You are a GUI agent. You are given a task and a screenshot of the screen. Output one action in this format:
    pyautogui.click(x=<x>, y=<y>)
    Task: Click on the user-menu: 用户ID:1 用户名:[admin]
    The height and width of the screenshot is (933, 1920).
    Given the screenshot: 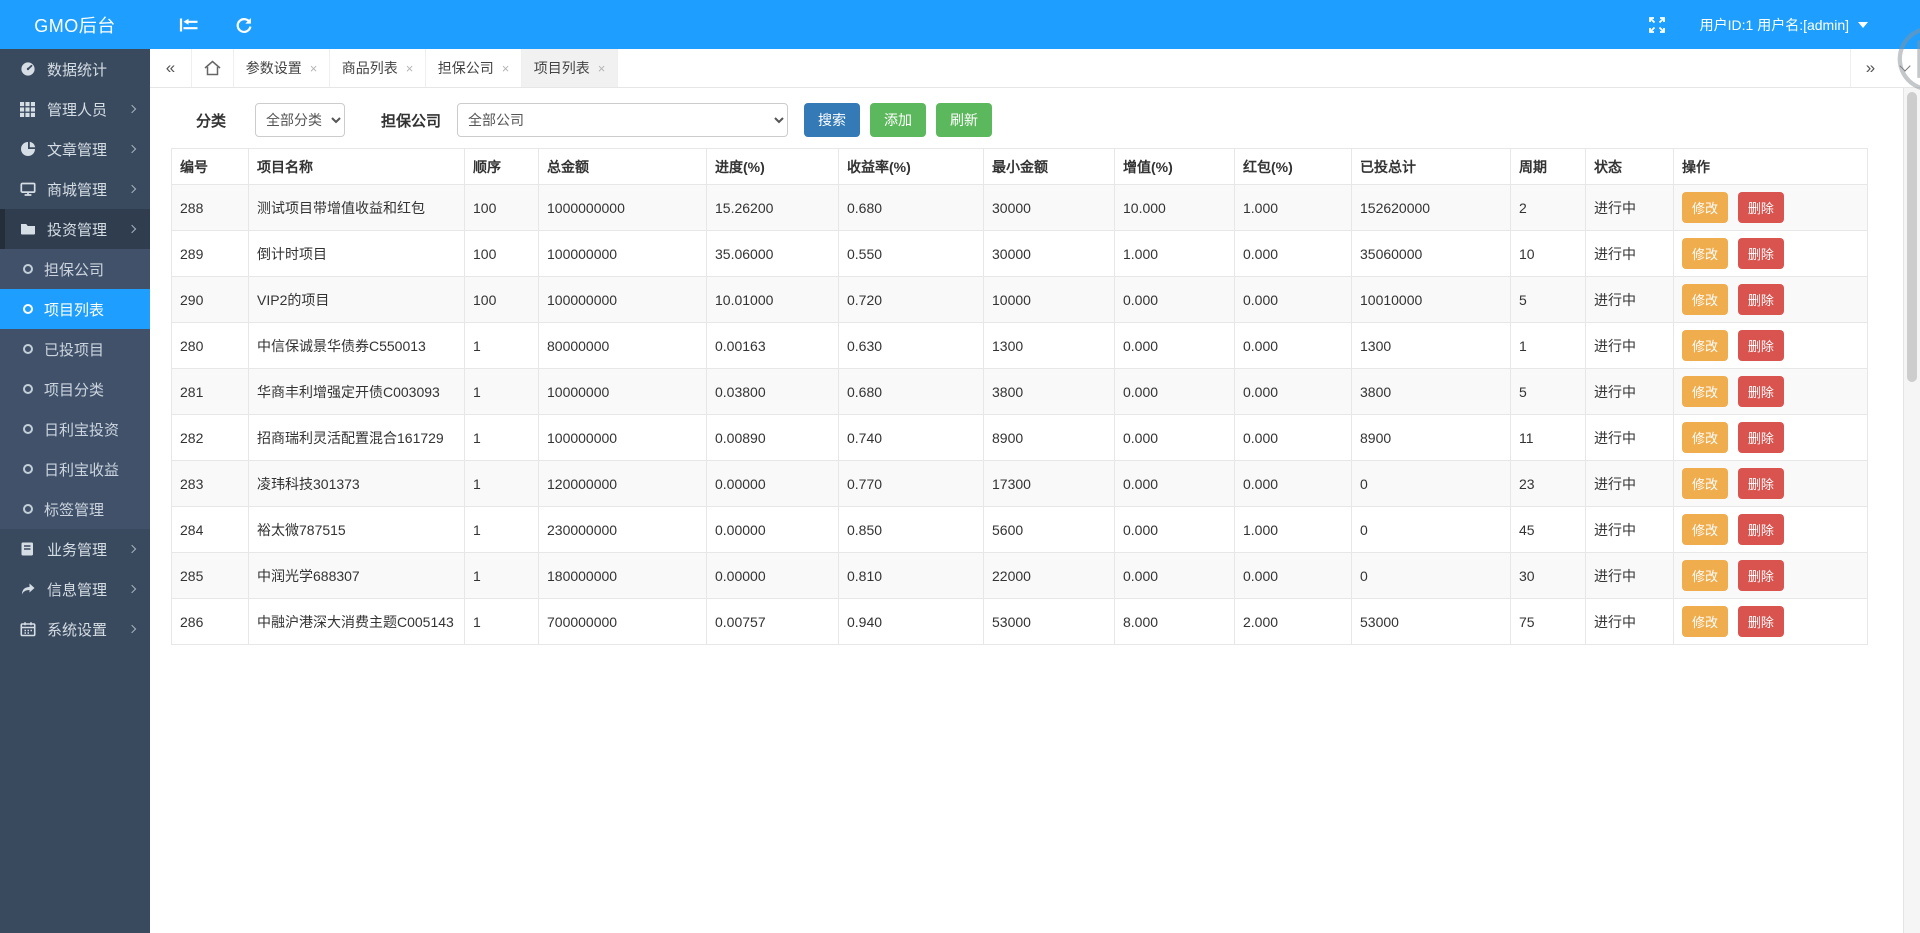 What is the action you would take?
    pyautogui.click(x=1784, y=25)
    